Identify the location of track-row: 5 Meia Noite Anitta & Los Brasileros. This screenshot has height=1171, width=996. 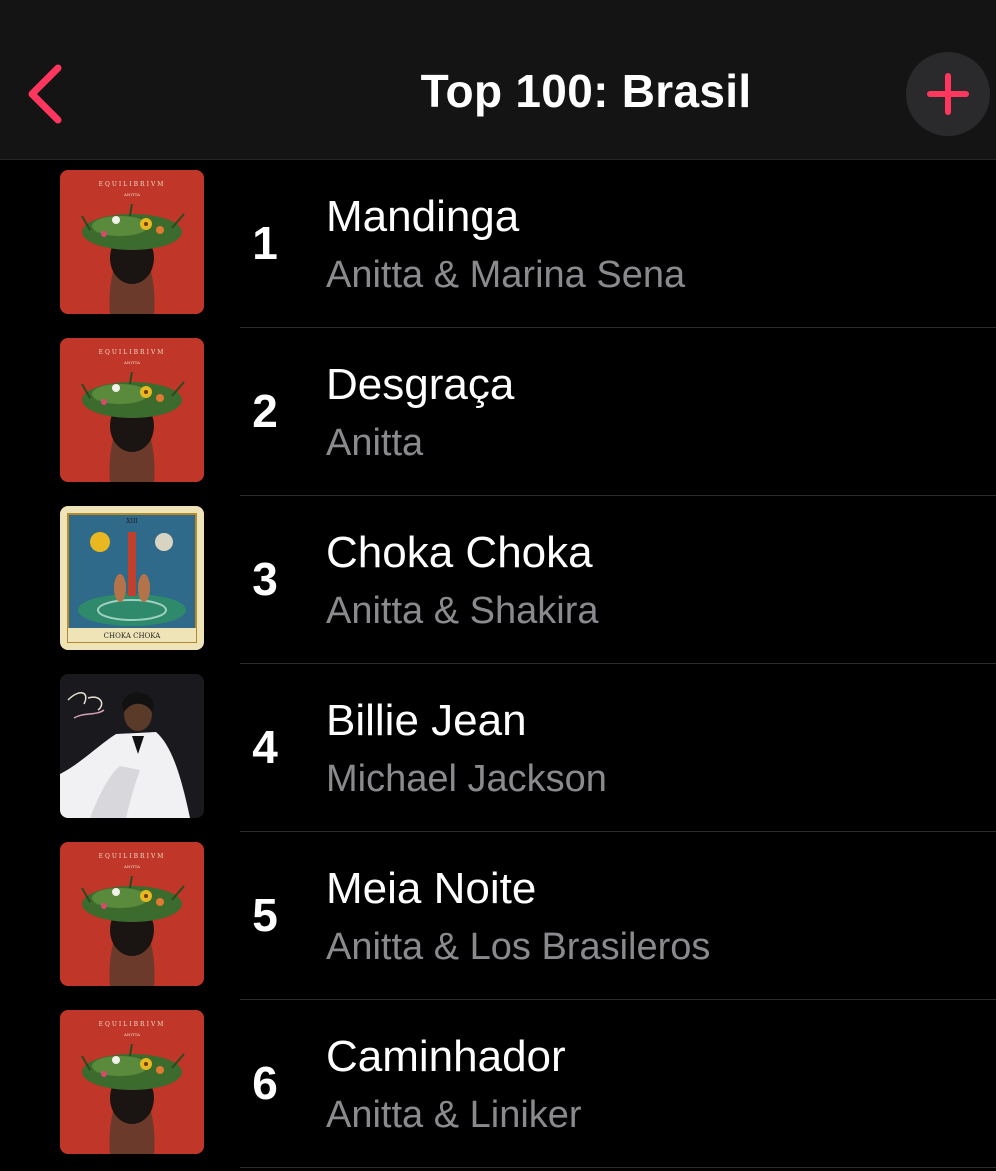
(498, 916).